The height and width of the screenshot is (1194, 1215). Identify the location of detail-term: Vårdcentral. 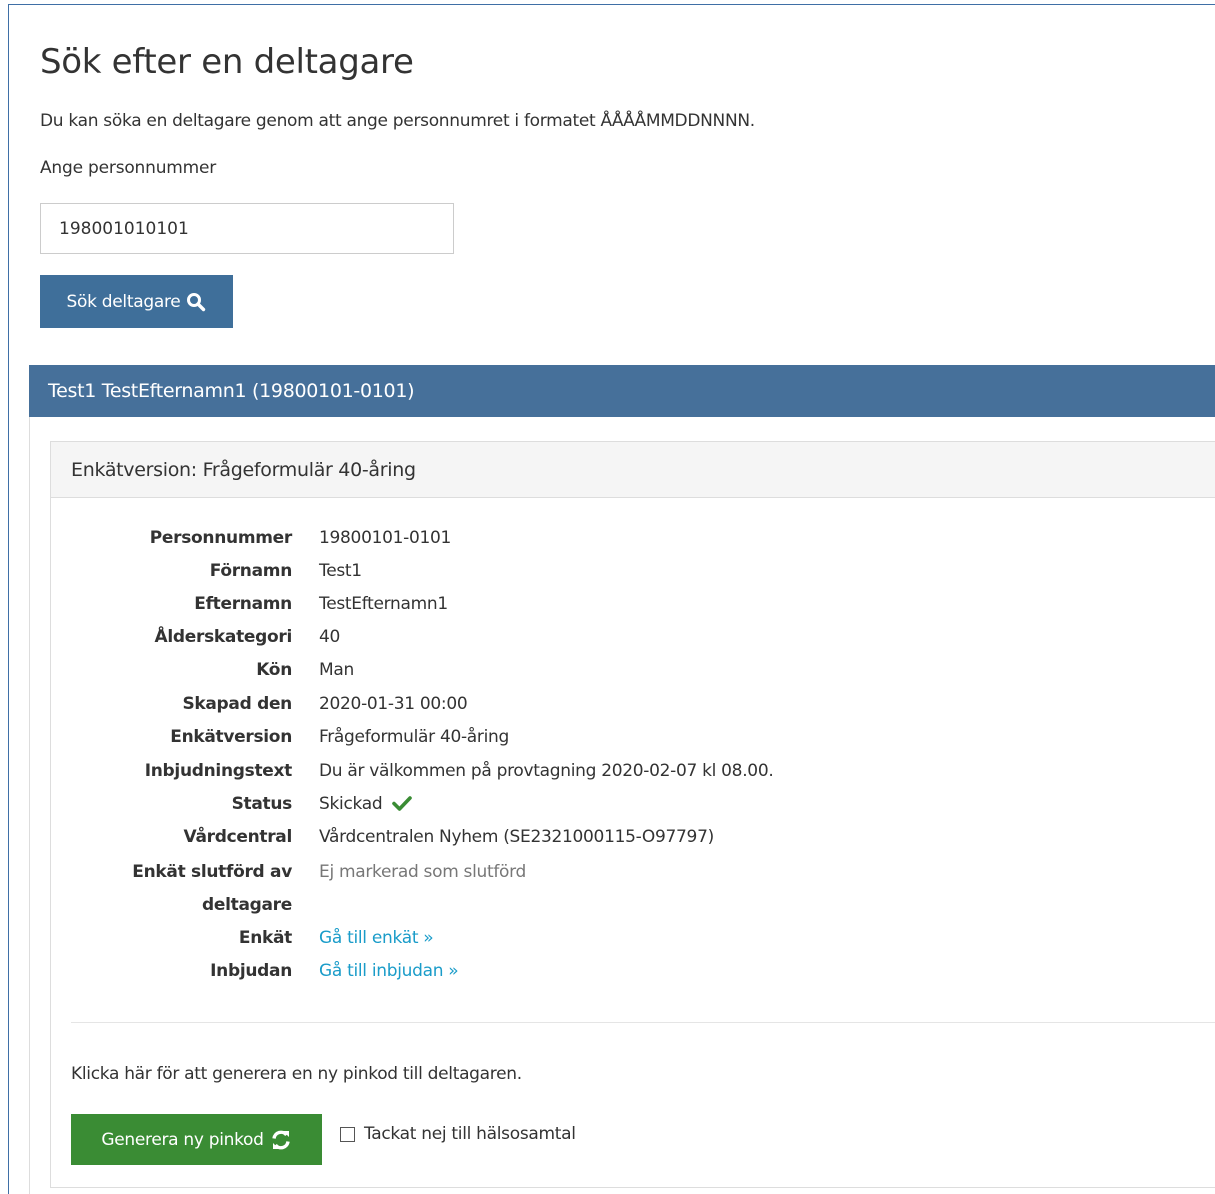
(238, 837).